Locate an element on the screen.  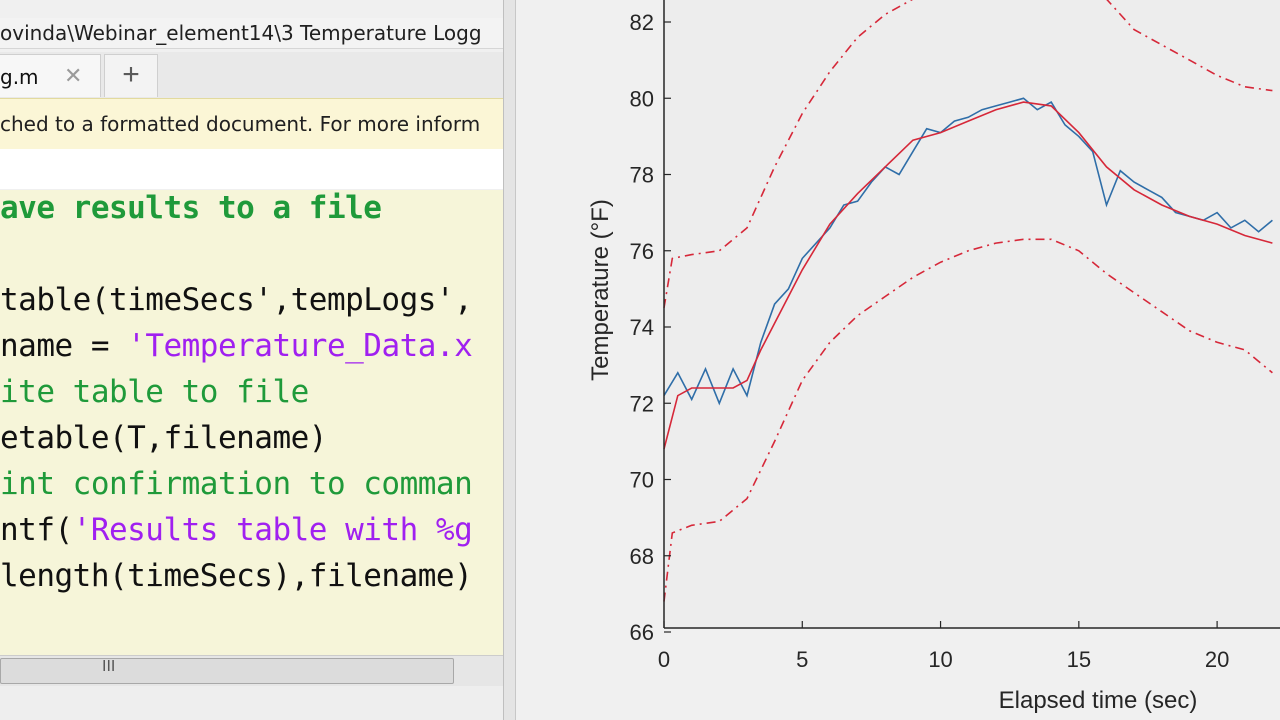
file-tab-label: g.m is located at coordinates (19, 77).